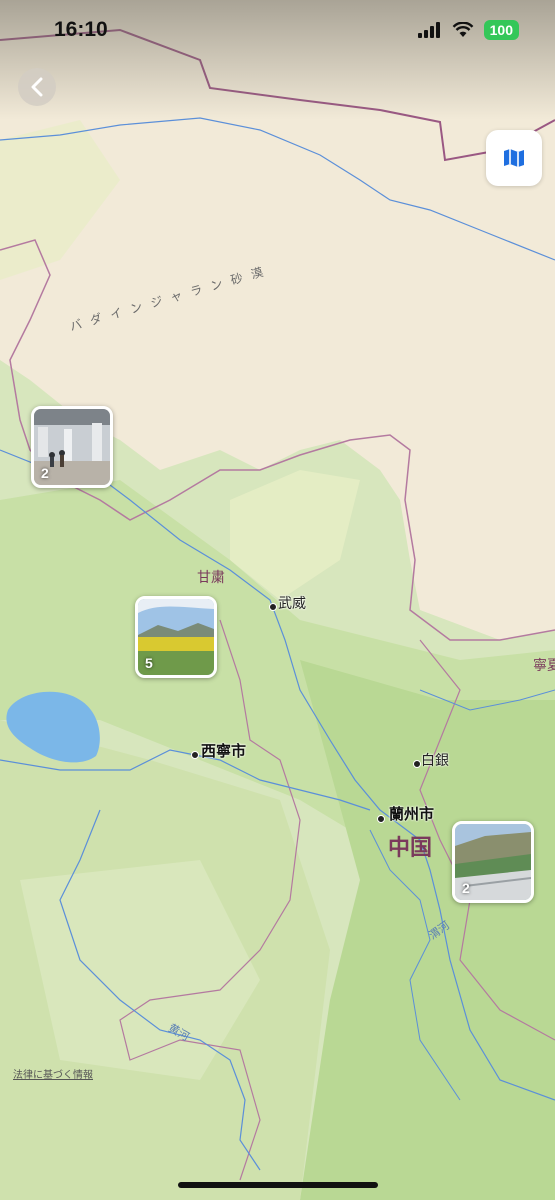  What do you see at coordinates (428, 30) in the screenshot?
I see `cellular-signal-icon` at bounding box center [428, 30].